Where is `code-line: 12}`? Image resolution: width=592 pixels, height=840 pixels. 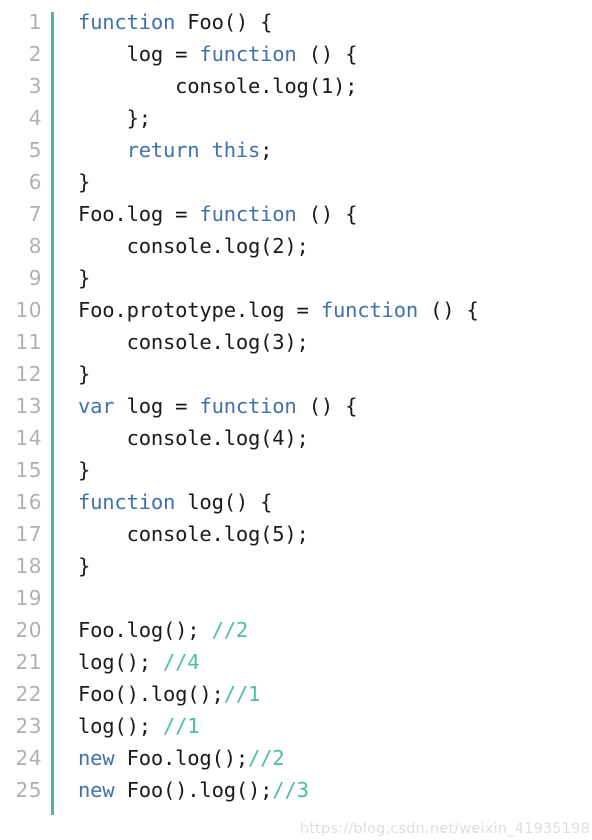 code-line: 12} is located at coordinates (296, 374).